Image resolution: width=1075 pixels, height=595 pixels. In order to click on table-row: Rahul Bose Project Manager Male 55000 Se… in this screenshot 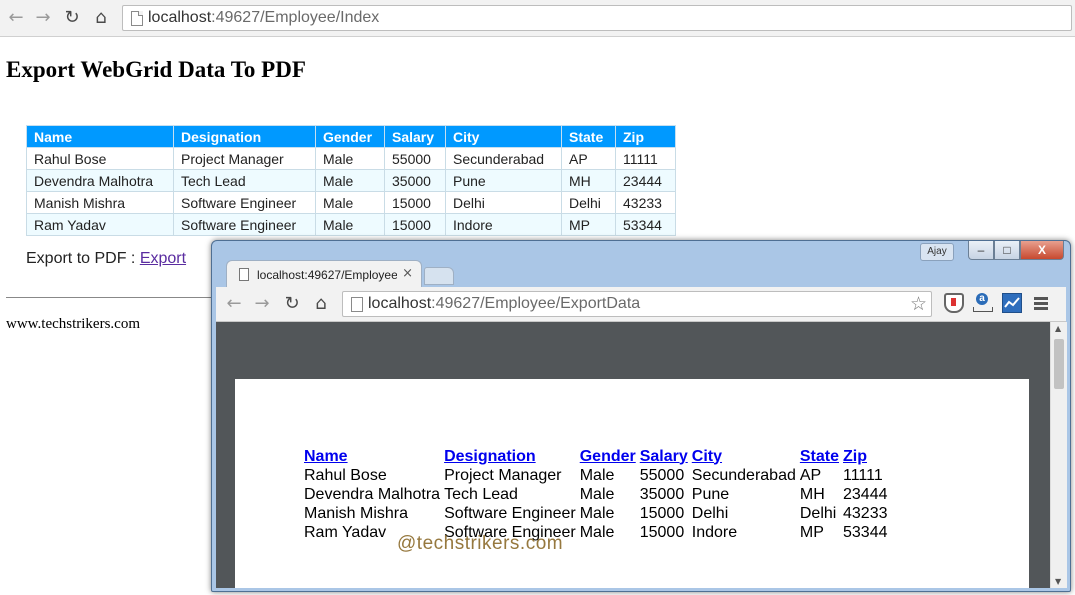, I will do `click(598, 475)`.